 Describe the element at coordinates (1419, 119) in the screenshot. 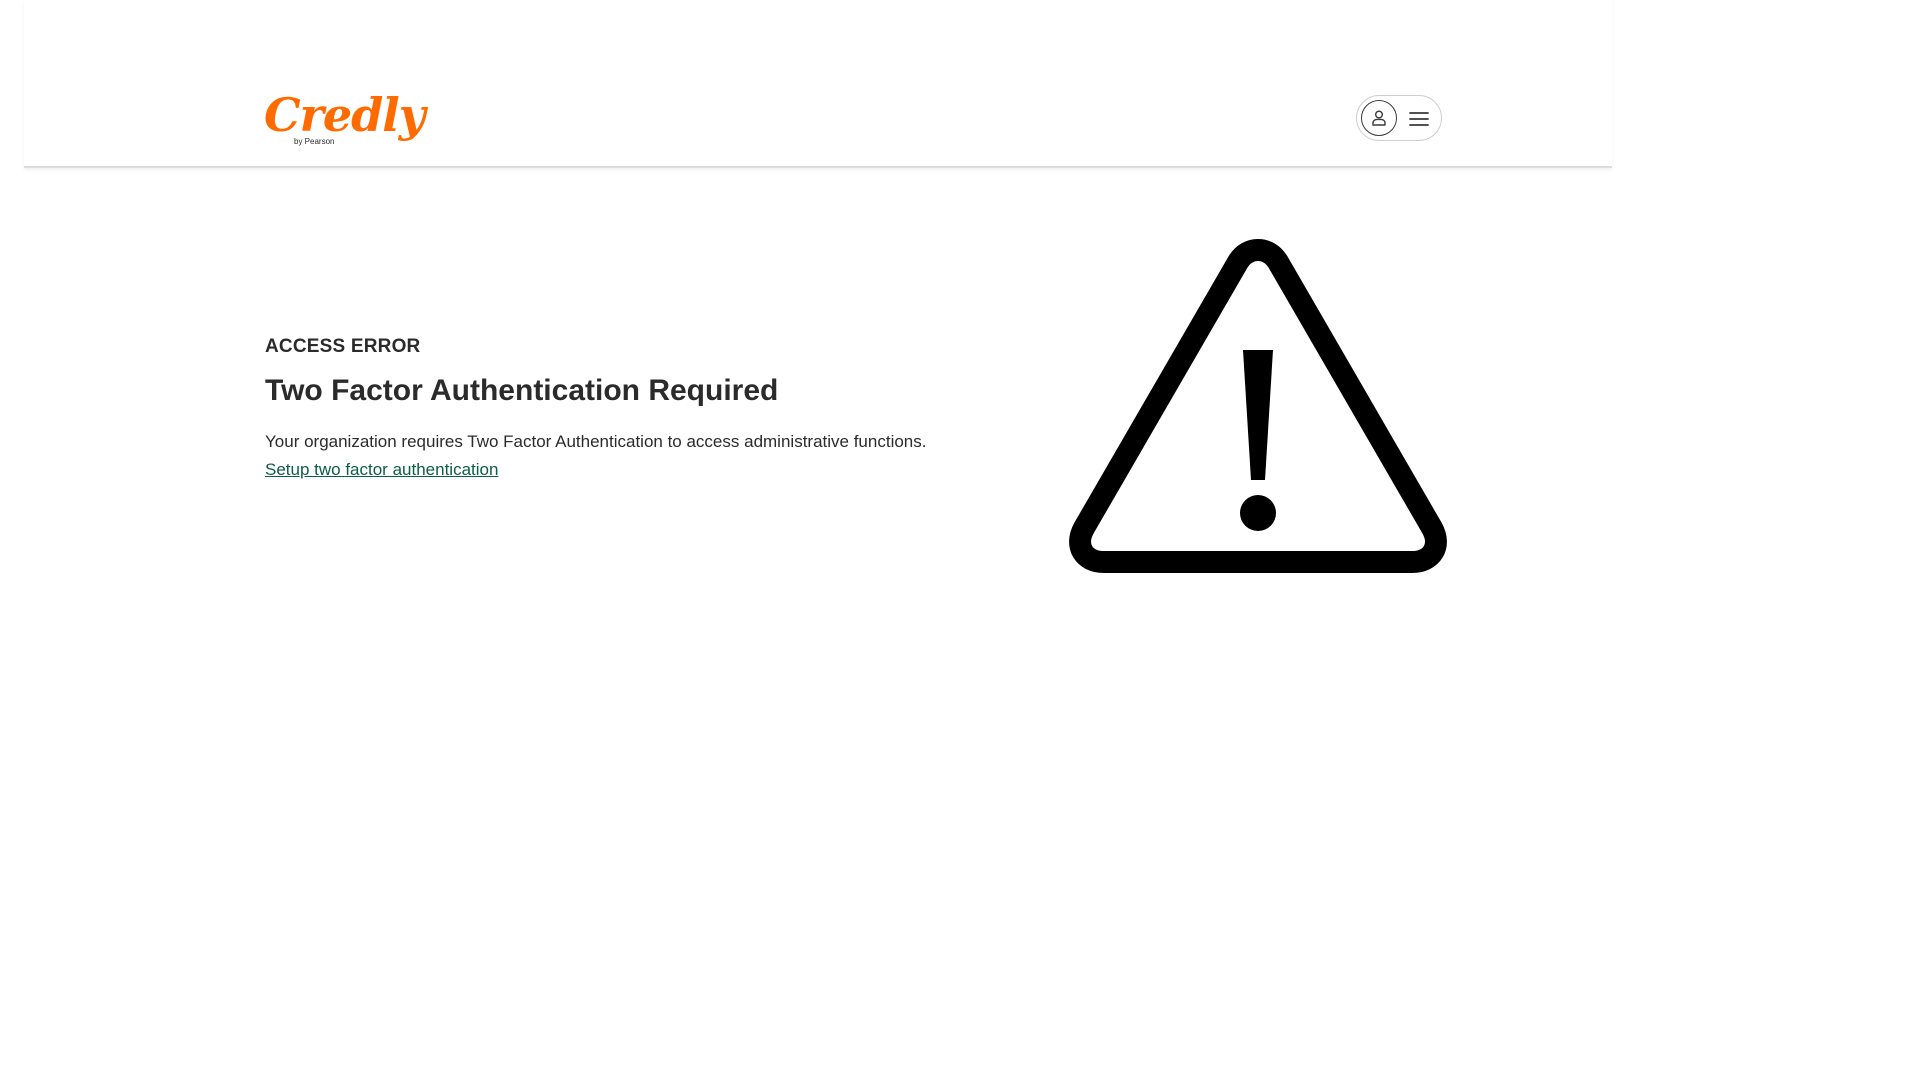

I see `hamburger-menu-icon` at that location.